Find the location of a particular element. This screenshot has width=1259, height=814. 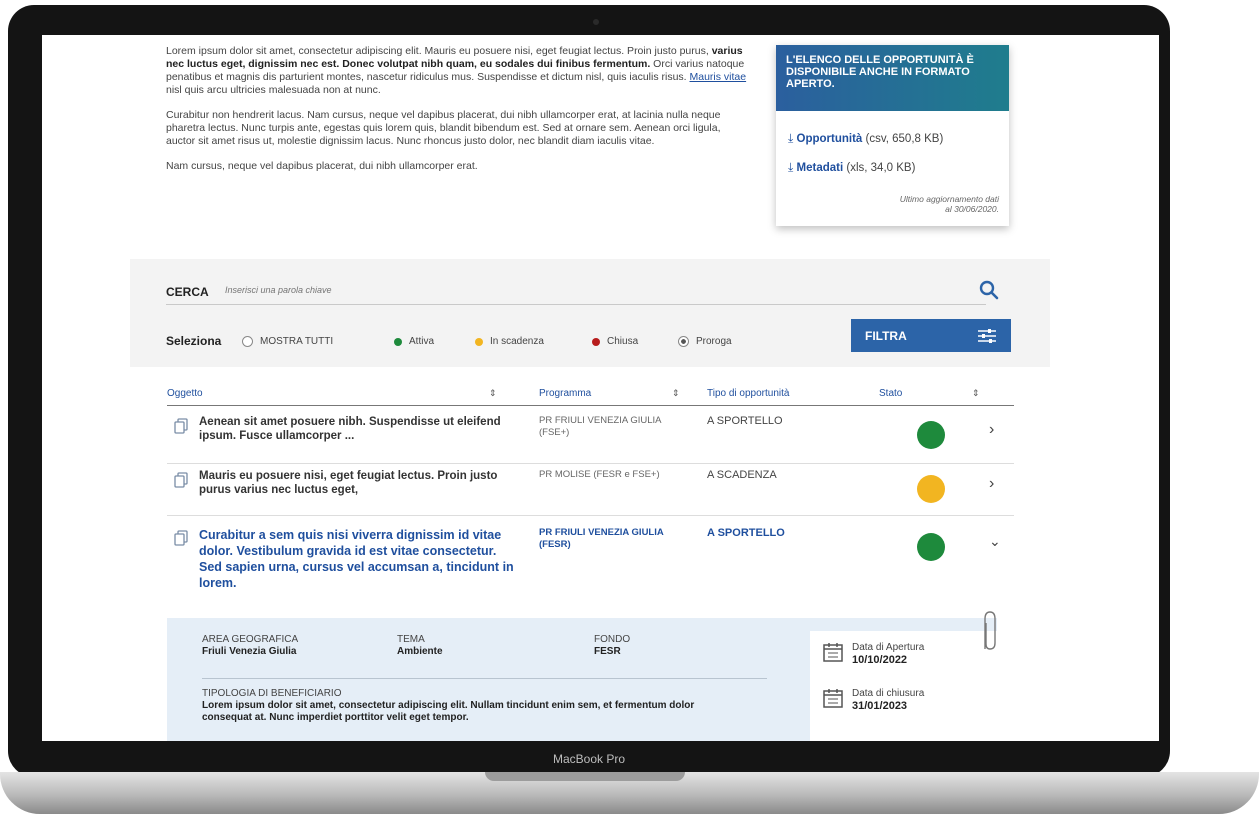

download-opportunita: ⤓ Opportunità (csv, 650,8 KB) is located at coordinates (892, 138).